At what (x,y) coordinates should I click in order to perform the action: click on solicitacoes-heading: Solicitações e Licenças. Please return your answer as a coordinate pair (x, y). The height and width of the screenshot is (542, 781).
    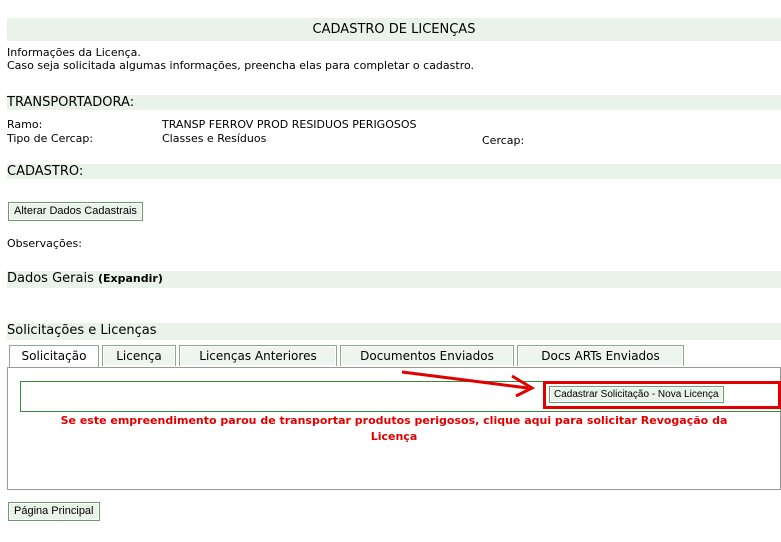
    Looking at the image, I should click on (82, 330).